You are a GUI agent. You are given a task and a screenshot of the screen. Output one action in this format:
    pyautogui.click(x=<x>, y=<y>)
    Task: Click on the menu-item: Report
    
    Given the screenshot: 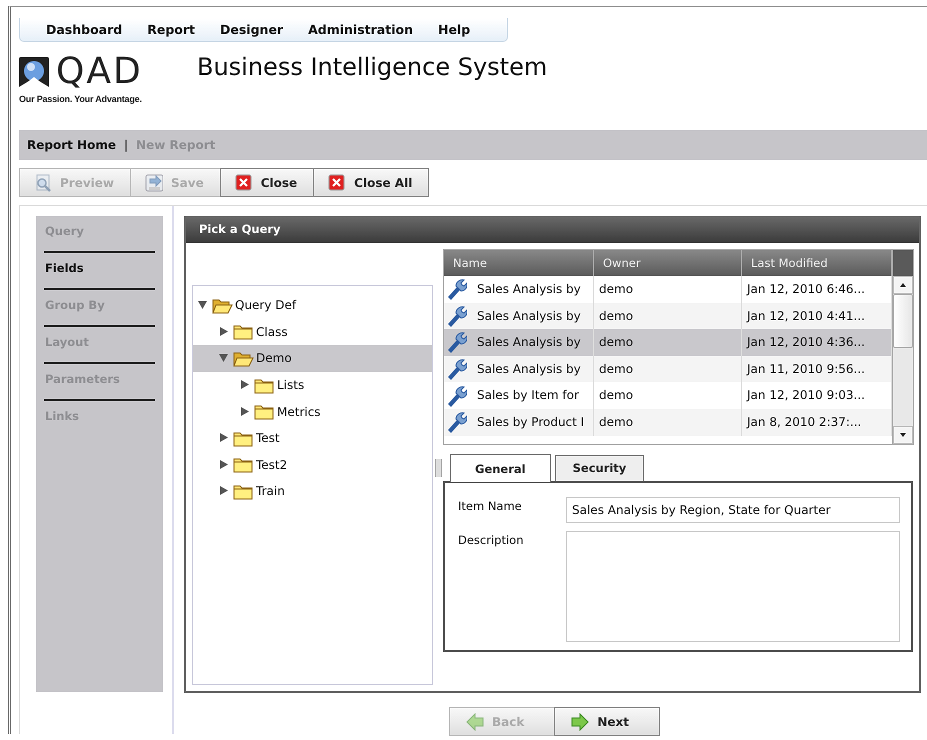 What is the action you would take?
    pyautogui.click(x=171, y=29)
    